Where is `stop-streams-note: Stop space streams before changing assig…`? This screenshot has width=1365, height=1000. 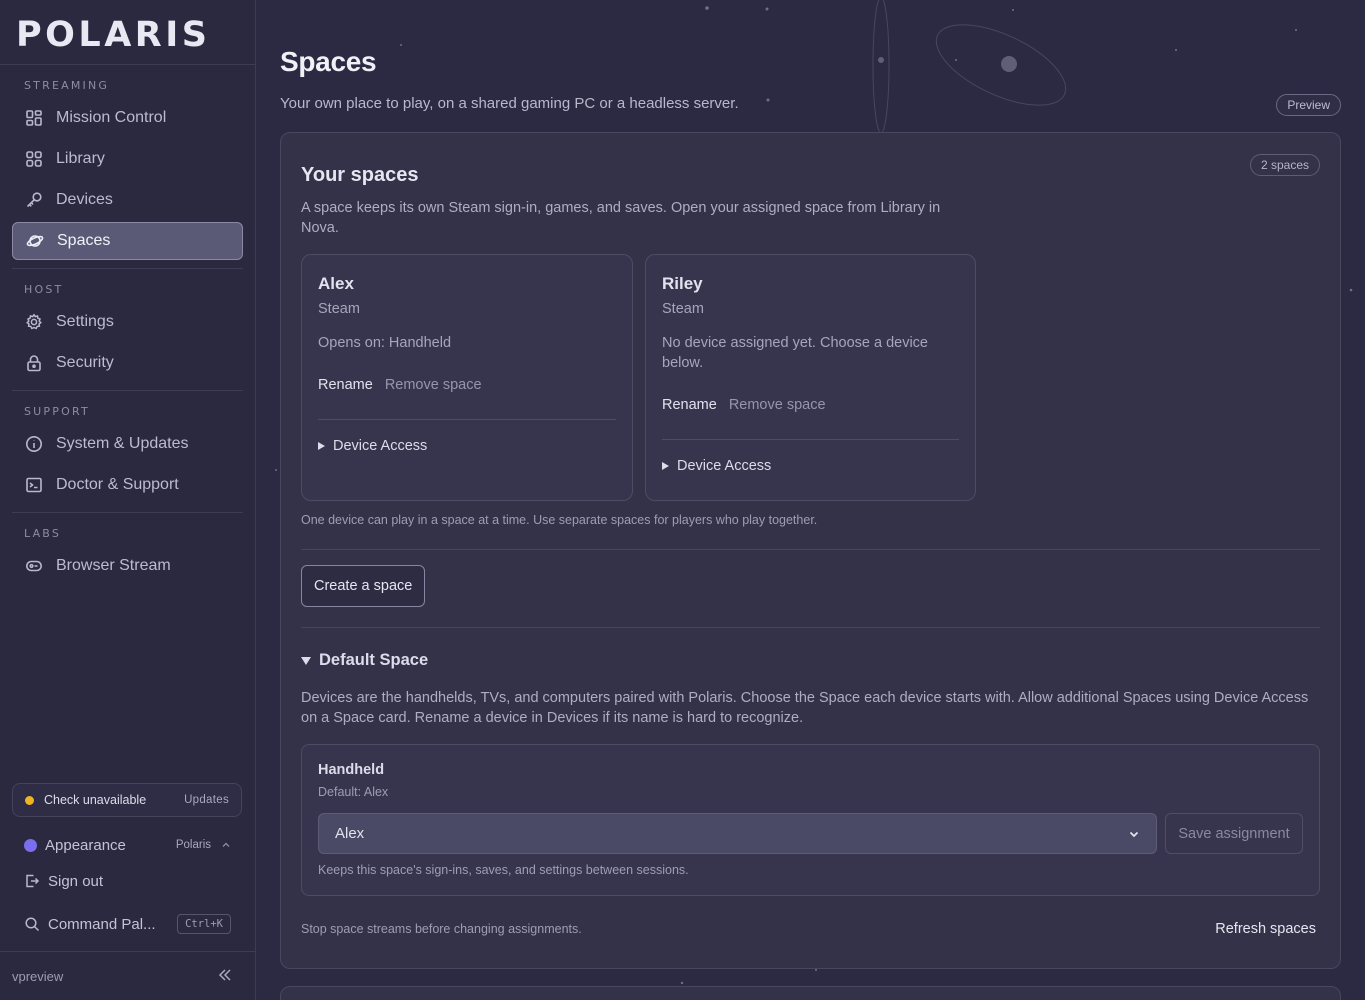
stop-streams-note: Stop space streams before changing assig… is located at coordinates (441, 929).